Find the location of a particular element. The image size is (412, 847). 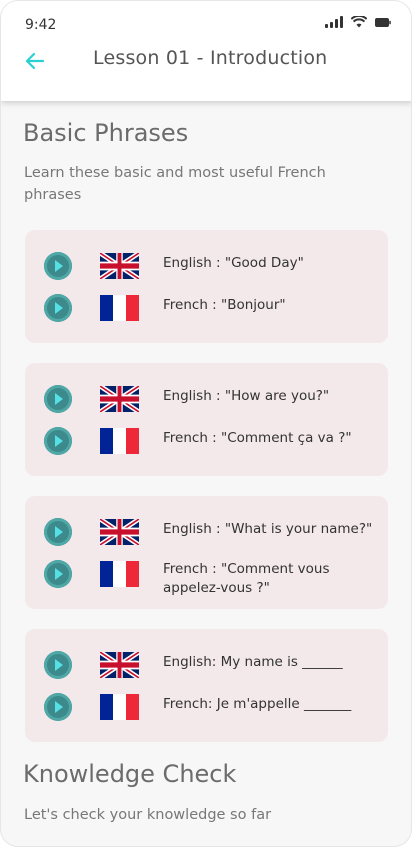

english-phrase: English: My name is ______ is located at coordinates (253, 662).